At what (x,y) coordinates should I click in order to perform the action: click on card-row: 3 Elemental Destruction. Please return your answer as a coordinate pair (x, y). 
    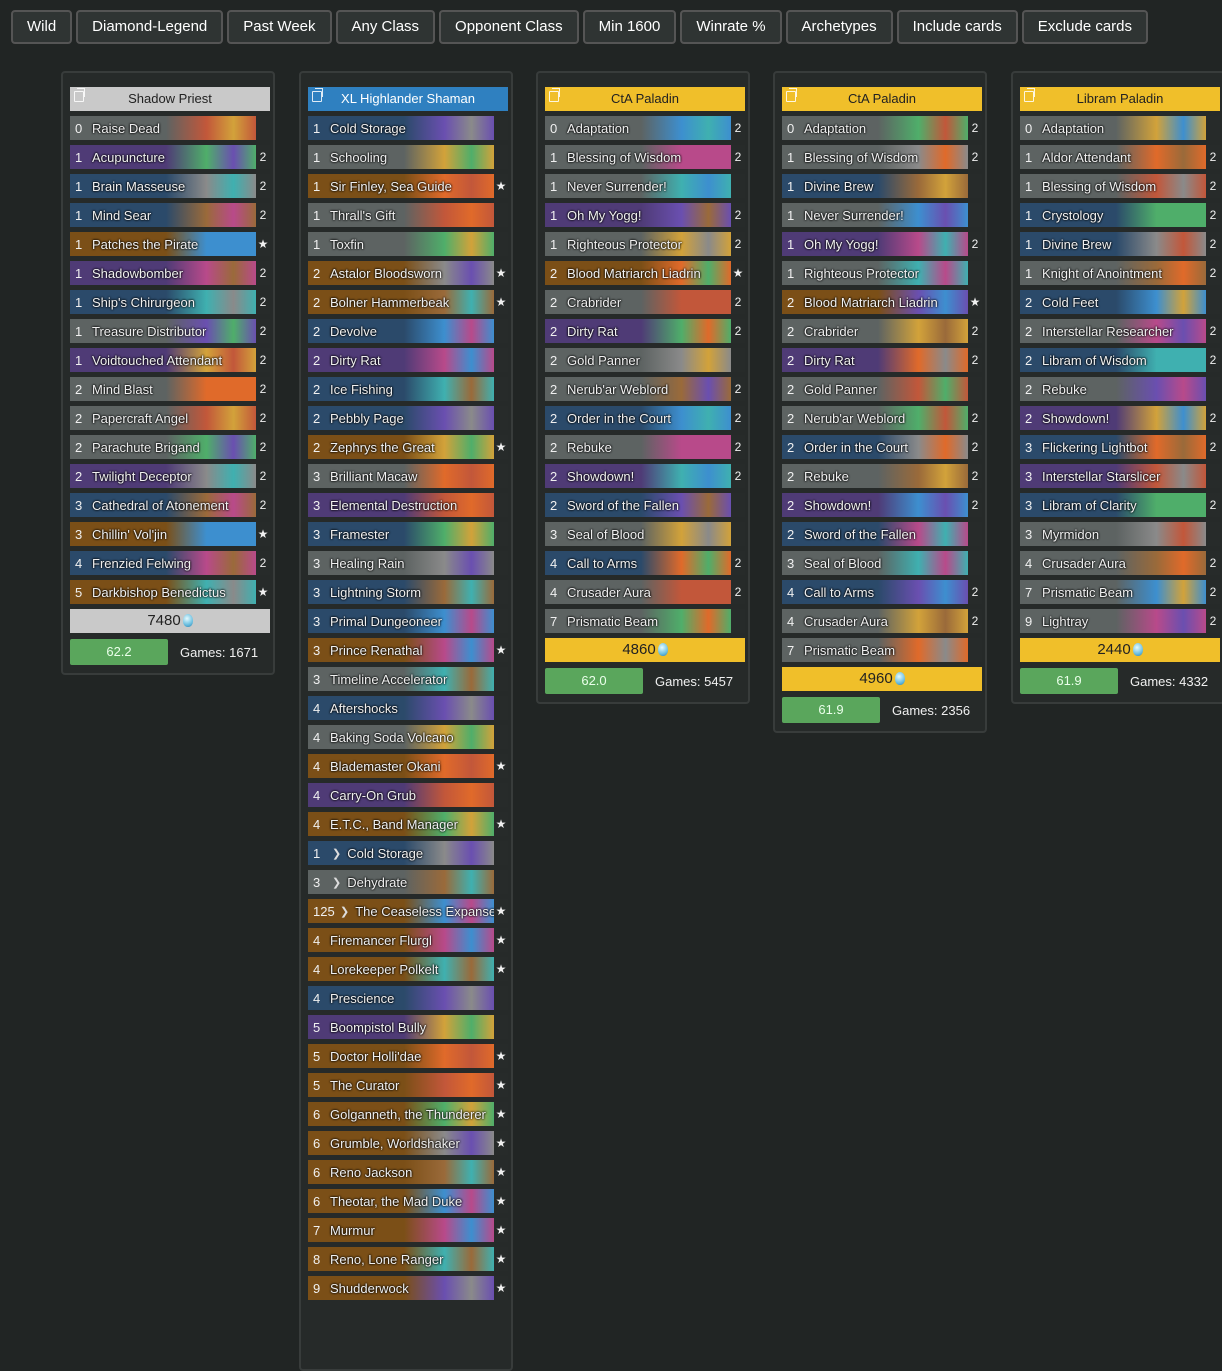
    Looking at the image, I should click on (408, 505).